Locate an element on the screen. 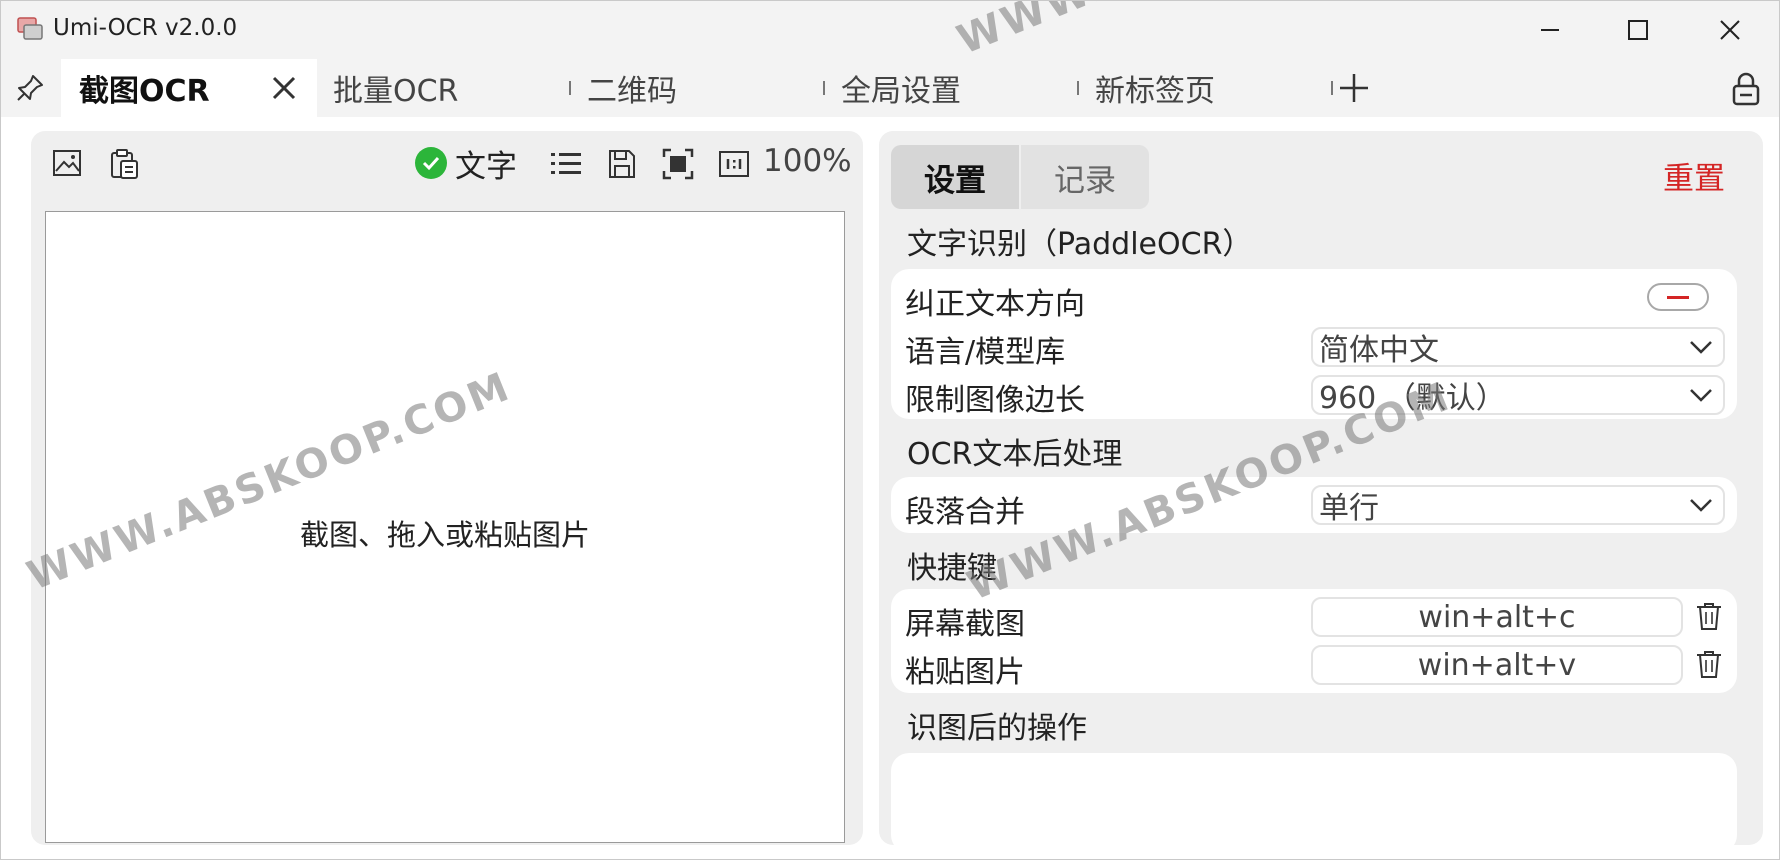 The height and width of the screenshot is (860, 1780). fit-screen-icon is located at coordinates (678, 164).